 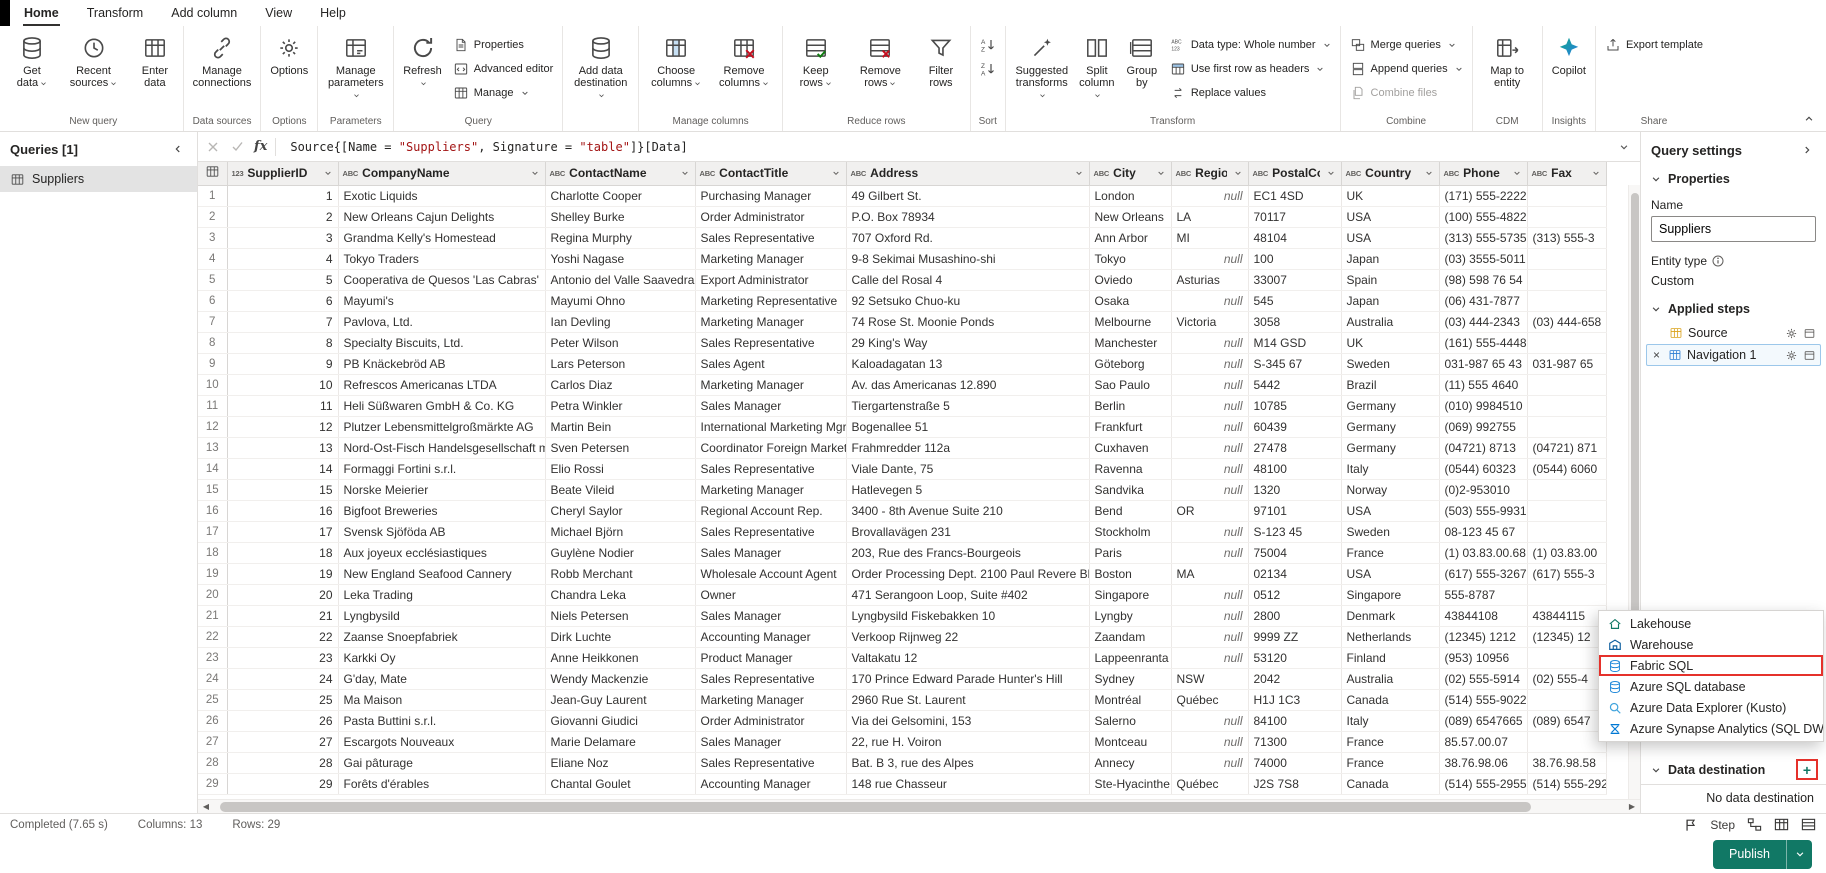 What do you see at coordinates (442, 343) in the screenshot?
I see `grid-cell: Specialty Biscuits, Ltd.` at bounding box center [442, 343].